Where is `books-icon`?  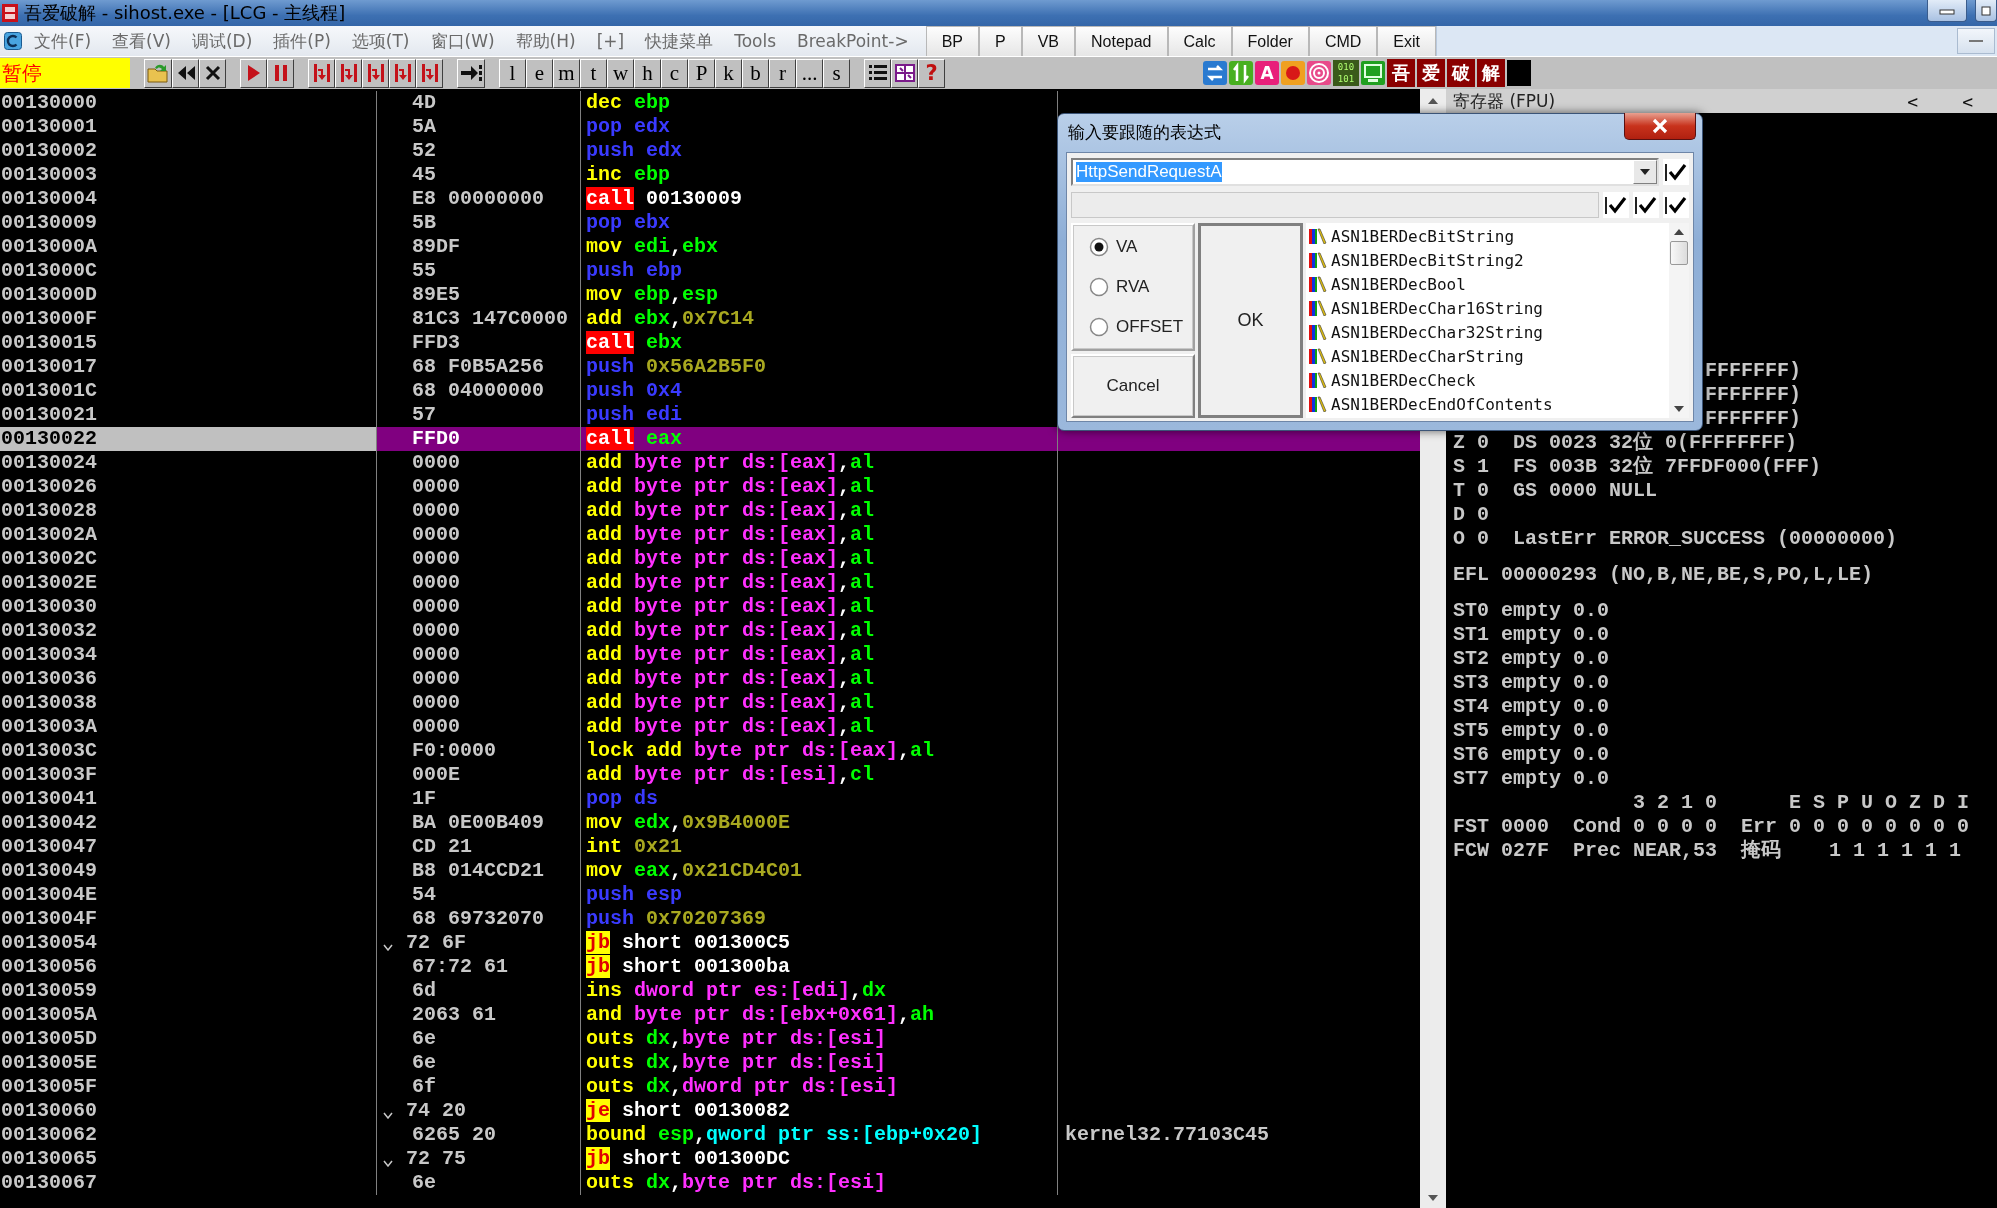 books-icon is located at coordinates (1318, 332).